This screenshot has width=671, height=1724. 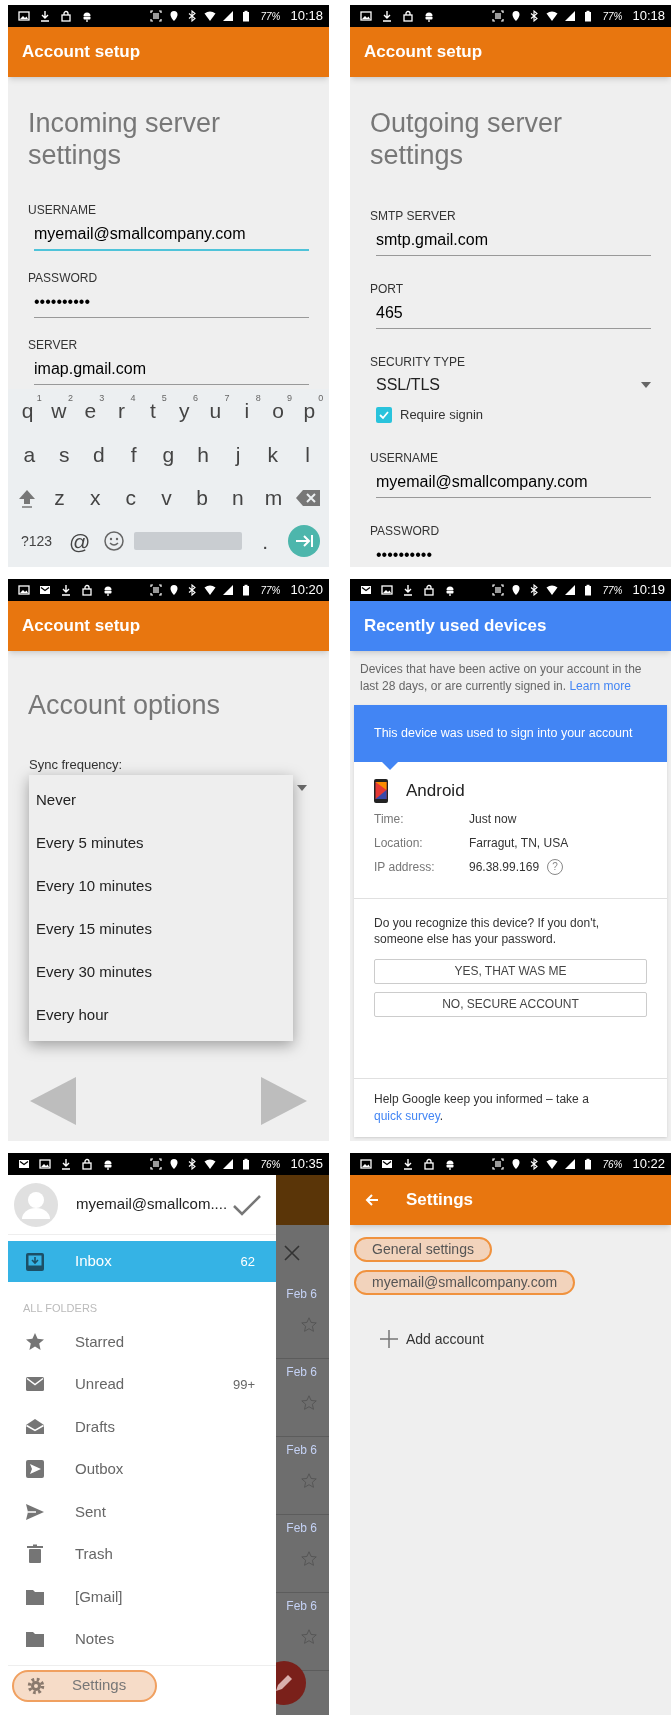 What do you see at coordinates (161, 886) in the screenshot?
I see `menu-option: Every 10 minutes` at bounding box center [161, 886].